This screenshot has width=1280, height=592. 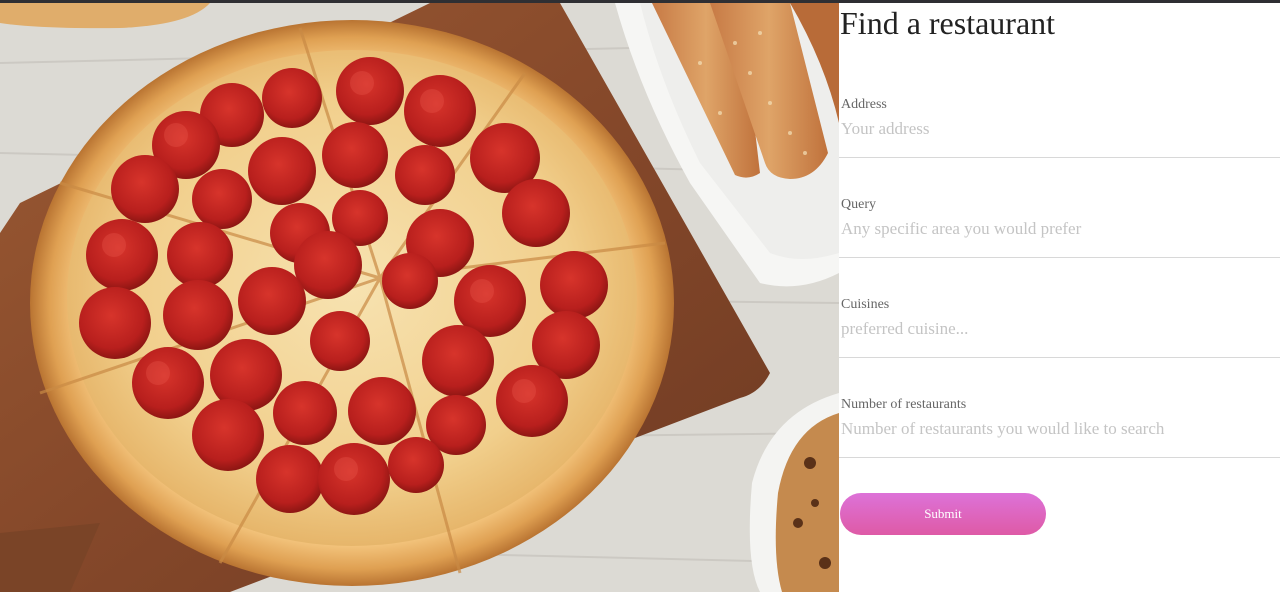 What do you see at coordinates (640, 1) in the screenshot?
I see `window-top-border` at bounding box center [640, 1].